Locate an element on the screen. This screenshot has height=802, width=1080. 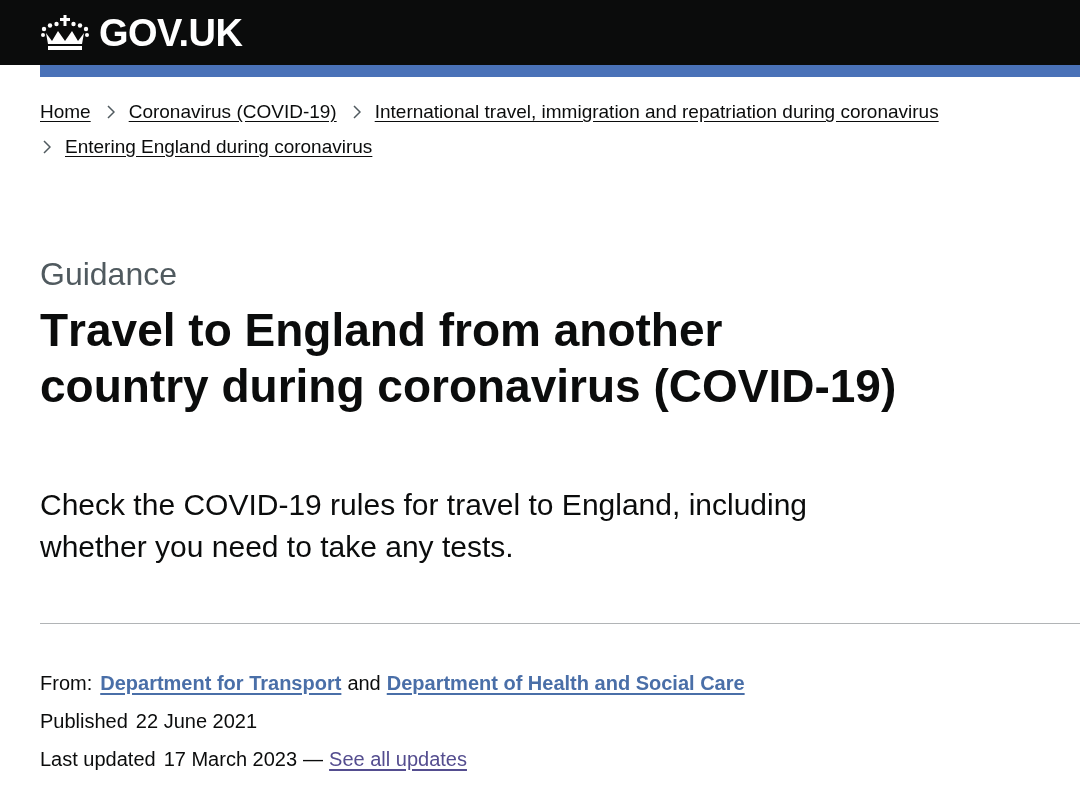
organisation-link: Department of Health and Social Care is located at coordinates (565, 683).